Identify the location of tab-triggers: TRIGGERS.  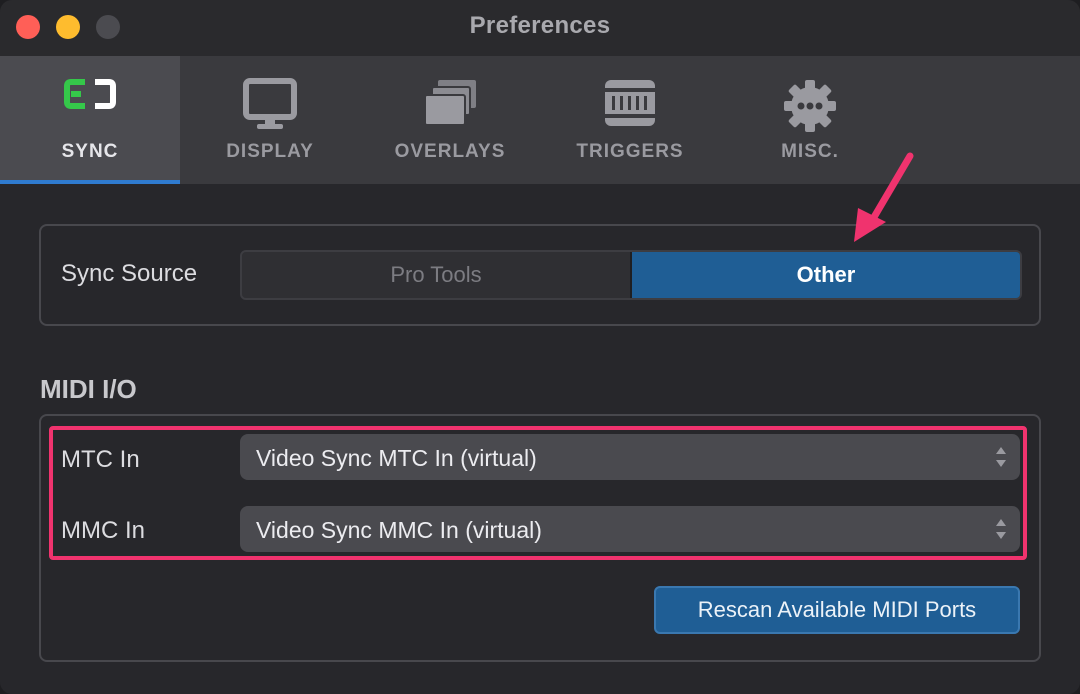
(630, 120).